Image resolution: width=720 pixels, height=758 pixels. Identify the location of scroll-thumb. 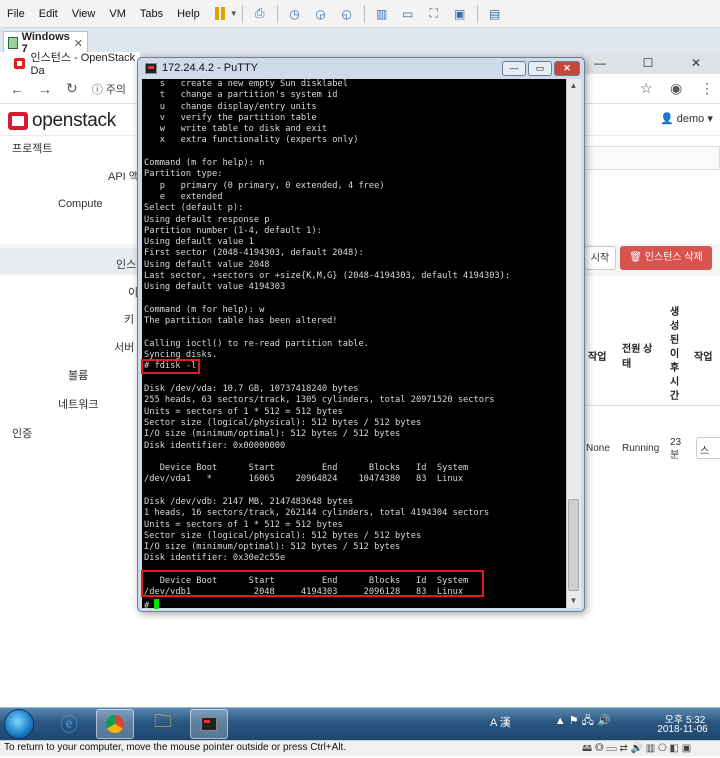
(573, 545).